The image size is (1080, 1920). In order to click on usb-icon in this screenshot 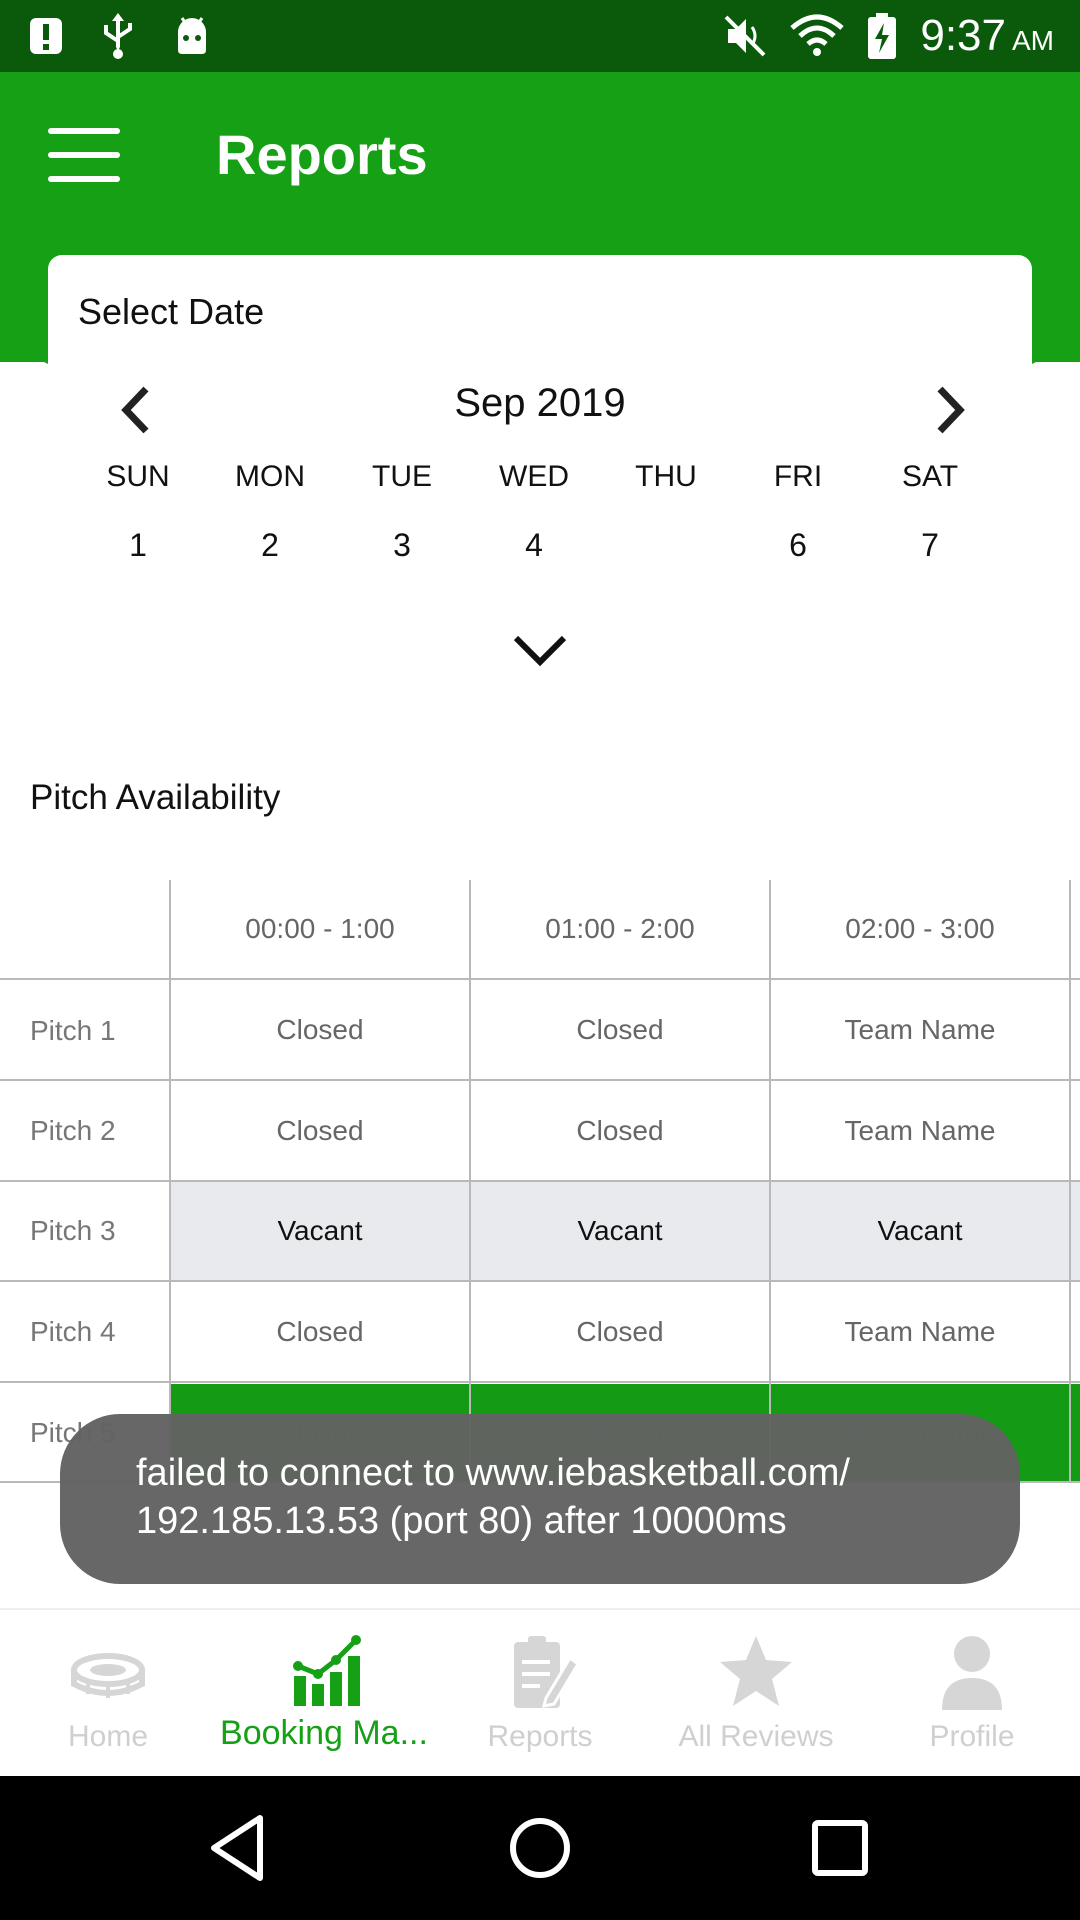, I will do `click(118, 36)`.